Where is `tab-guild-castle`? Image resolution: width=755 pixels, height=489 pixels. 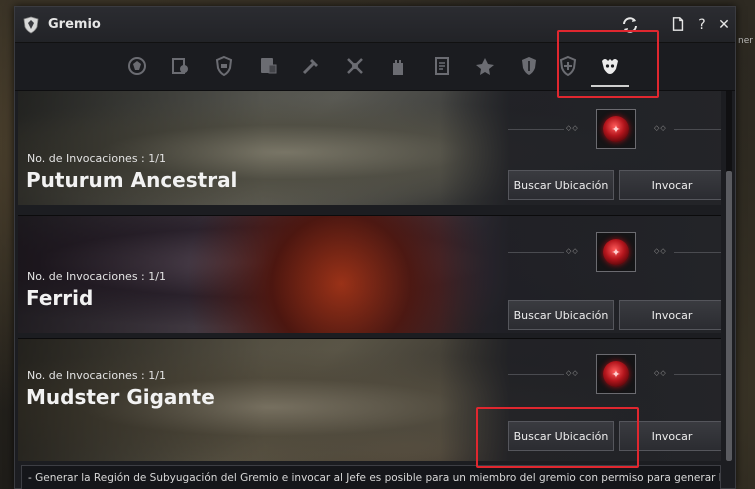
tab-guild-castle is located at coordinates (398, 66).